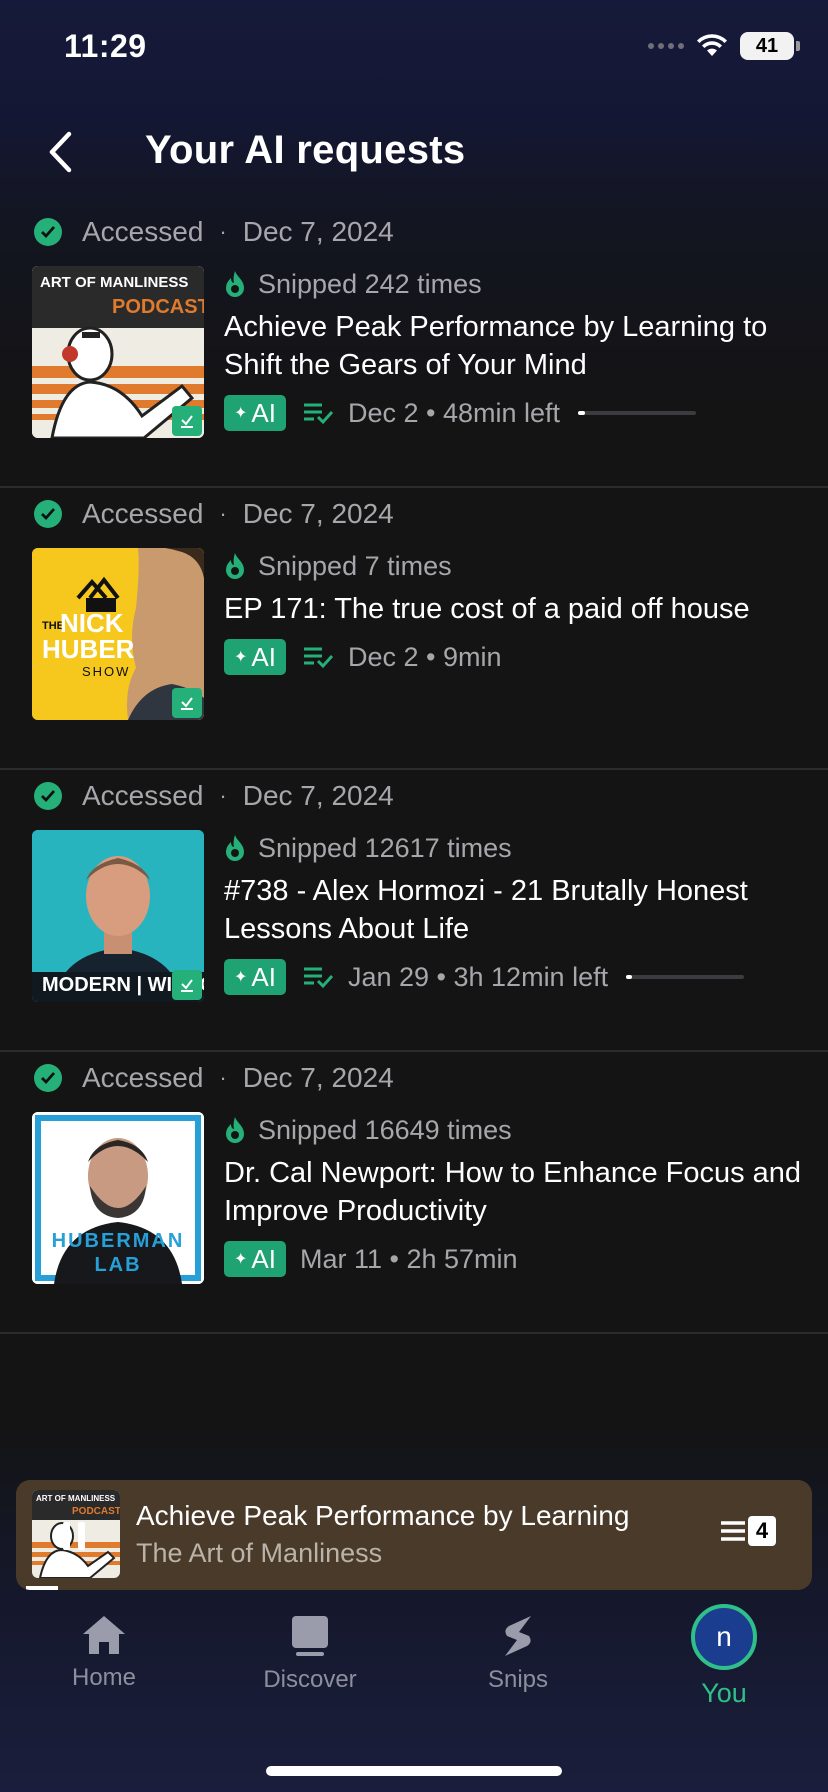 The image size is (828, 1792). What do you see at coordinates (370, 283) in the screenshot?
I see `snipped-count: Snipped 242 times` at bounding box center [370, 283].